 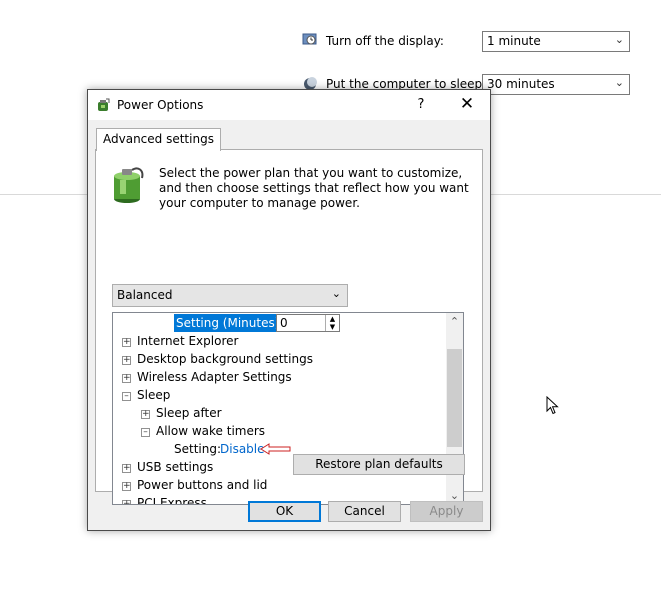 What do you see at coordinates (553, 407) in the screenshot?
I see `mouse-cursor-icon` at bounding box center [553, 407].